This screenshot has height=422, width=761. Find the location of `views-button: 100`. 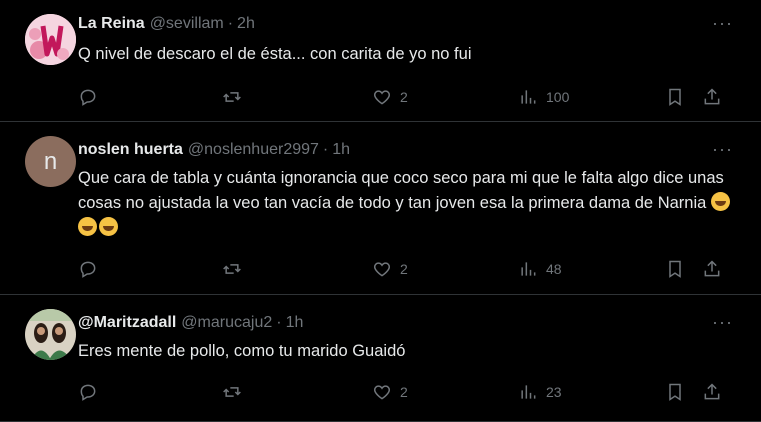

views-button: 100 is located at coordinates (543, 97).